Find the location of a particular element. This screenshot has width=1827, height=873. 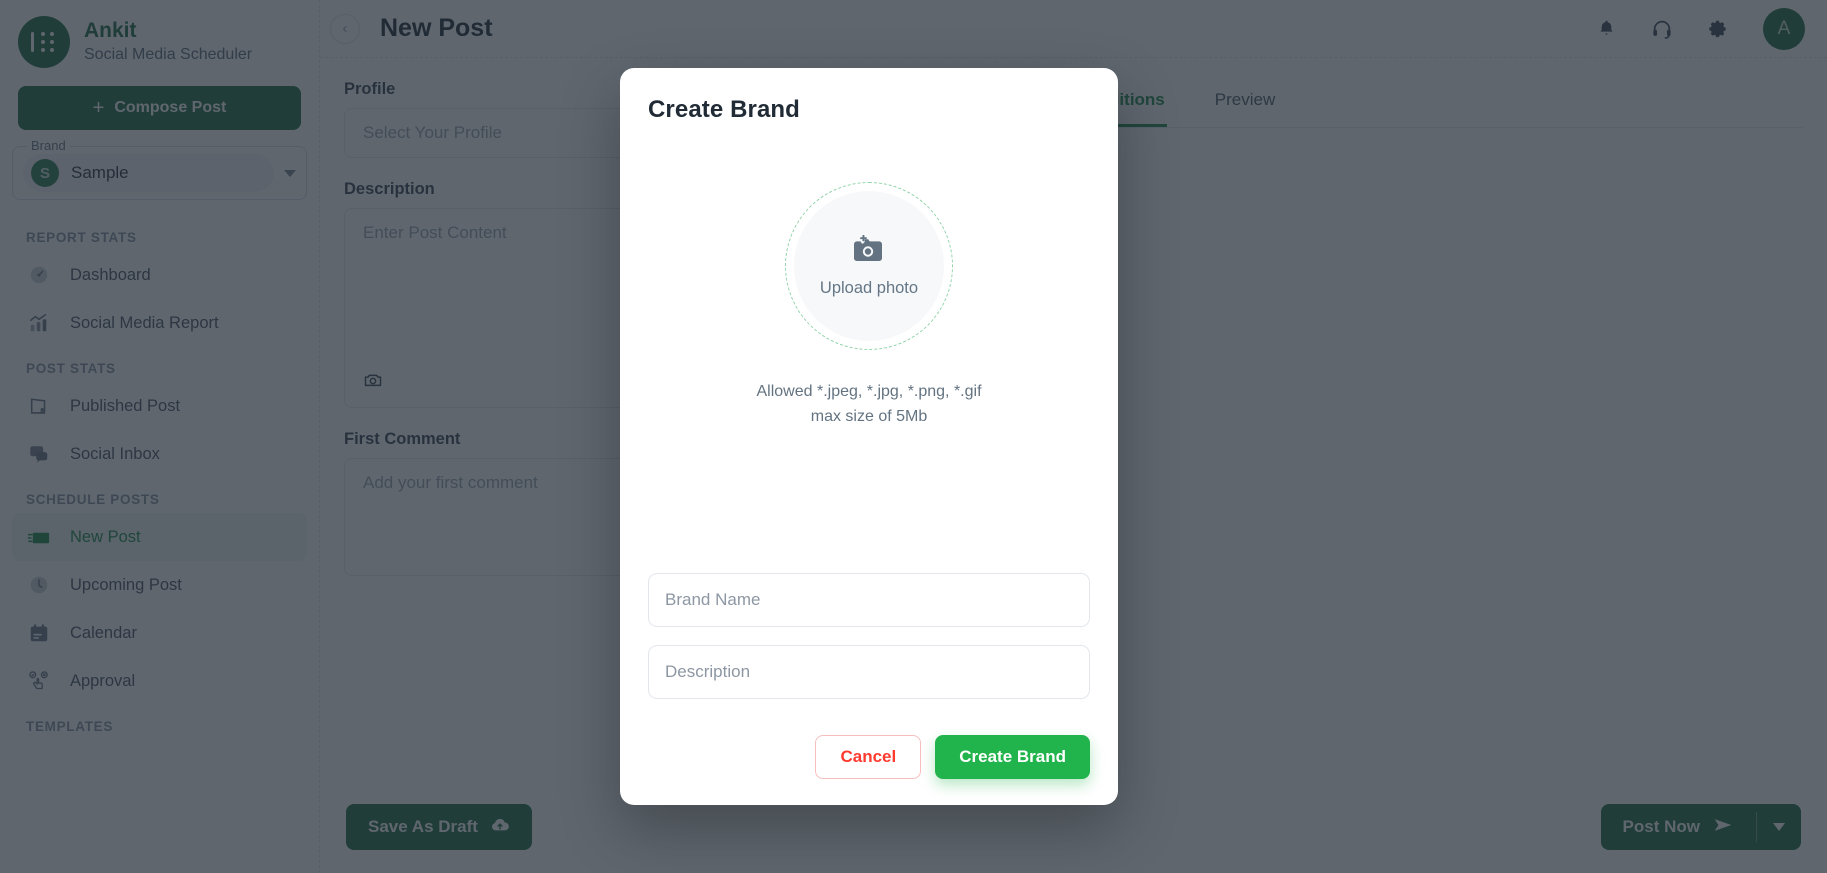

brand-description-input: Description is located at coordinates (869, 672).